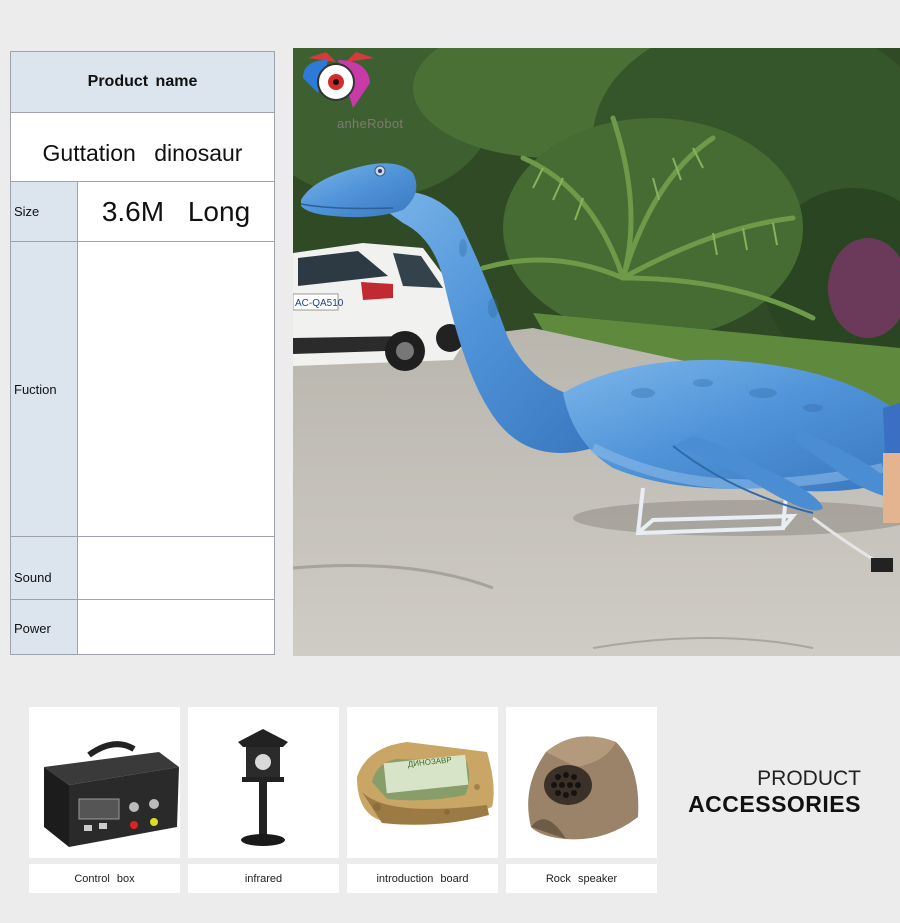  What do you see at coordinates (176, 212) in the screenshot?
I see `size-value: 3.6M Long` at bounding box center [176, 212].